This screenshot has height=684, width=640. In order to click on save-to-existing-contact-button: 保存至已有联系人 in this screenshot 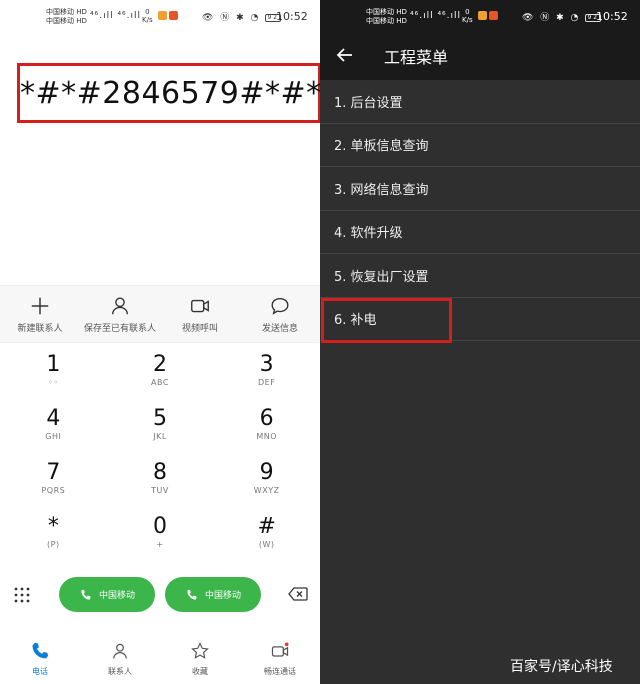, I will do `click(120, 314)`.